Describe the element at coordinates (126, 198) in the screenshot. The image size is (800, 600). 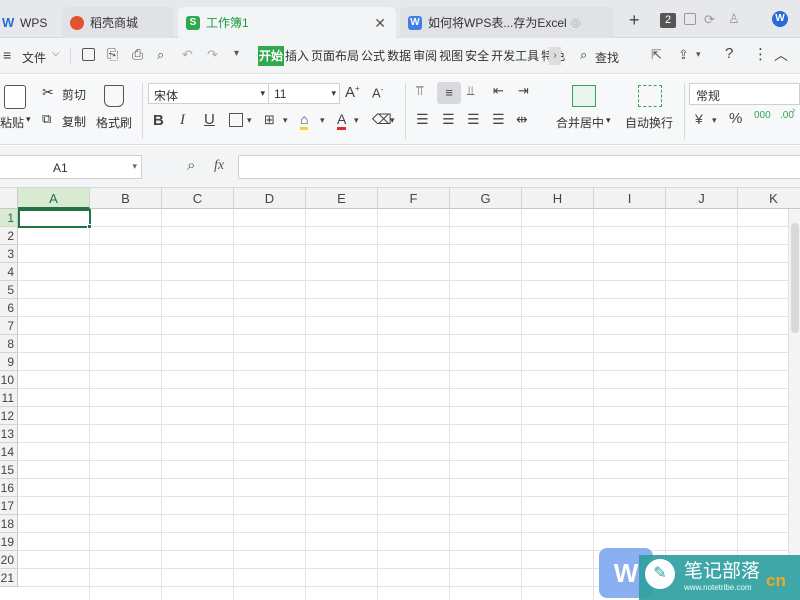
I see `column-header-b: B` at that location.